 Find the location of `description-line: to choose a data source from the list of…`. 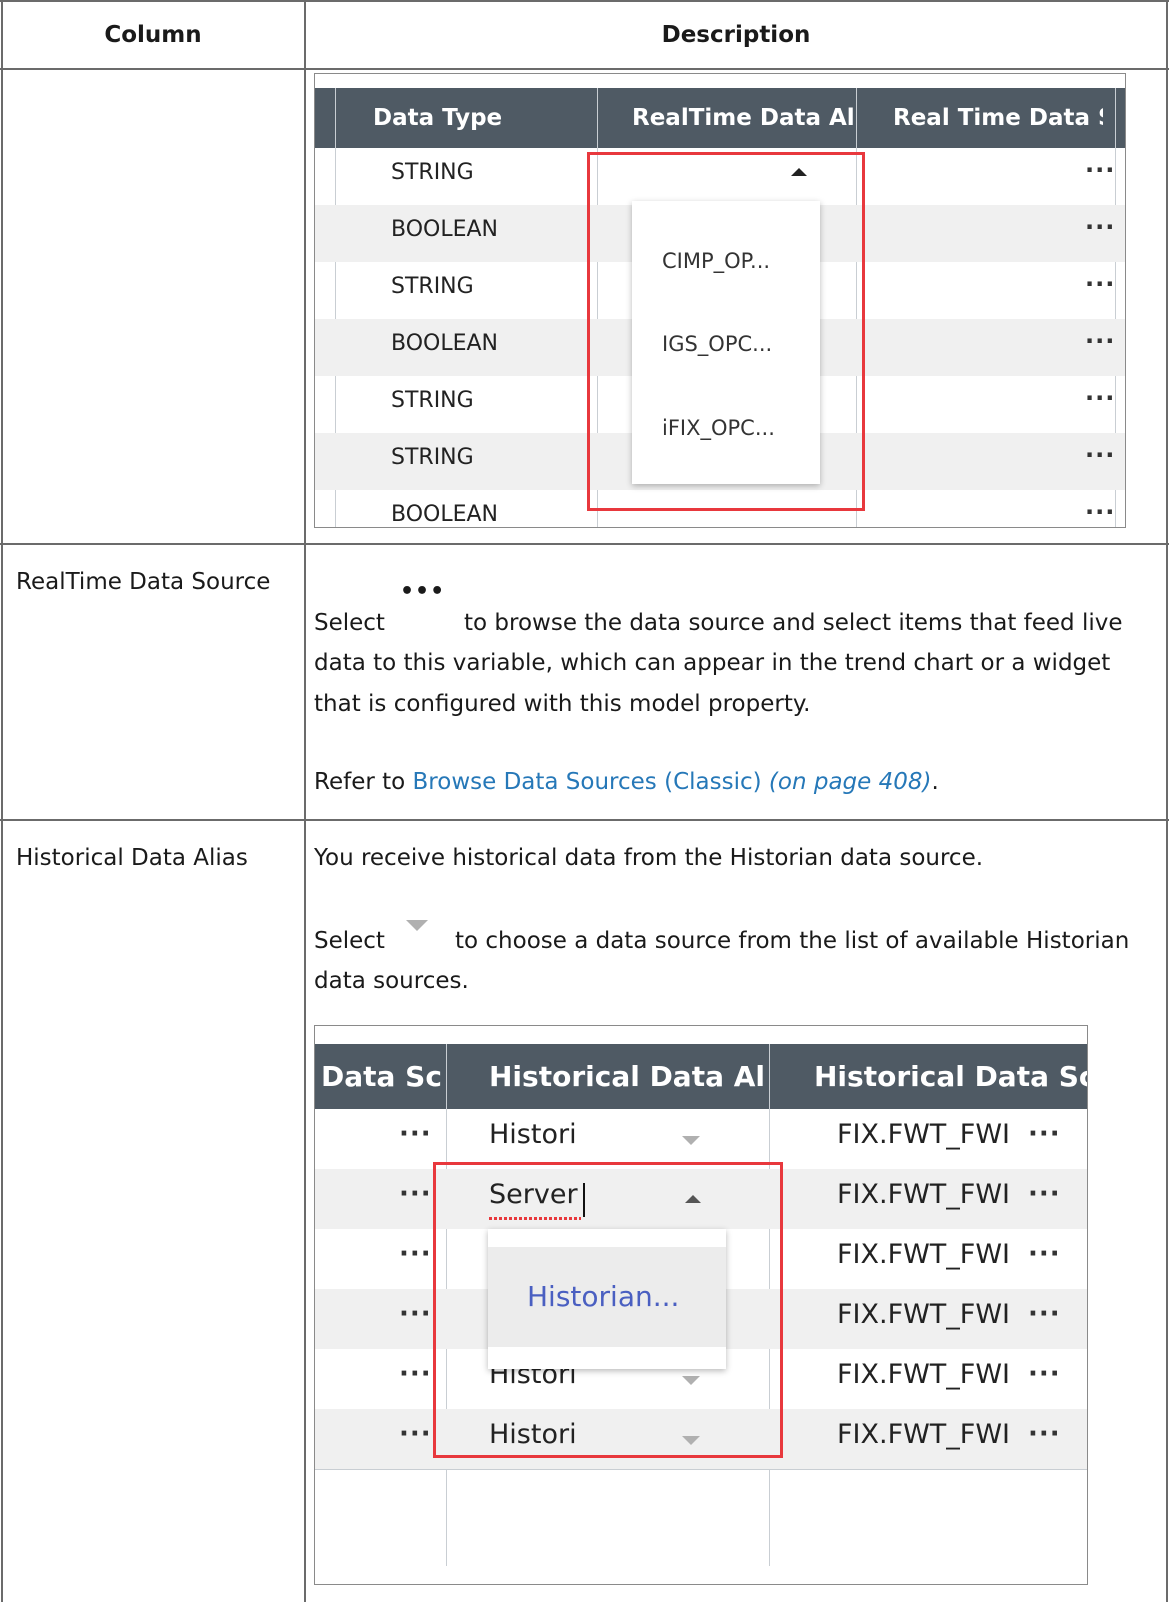

description-line: to choose a data source from the list of… is located at coordinates (792, 941).